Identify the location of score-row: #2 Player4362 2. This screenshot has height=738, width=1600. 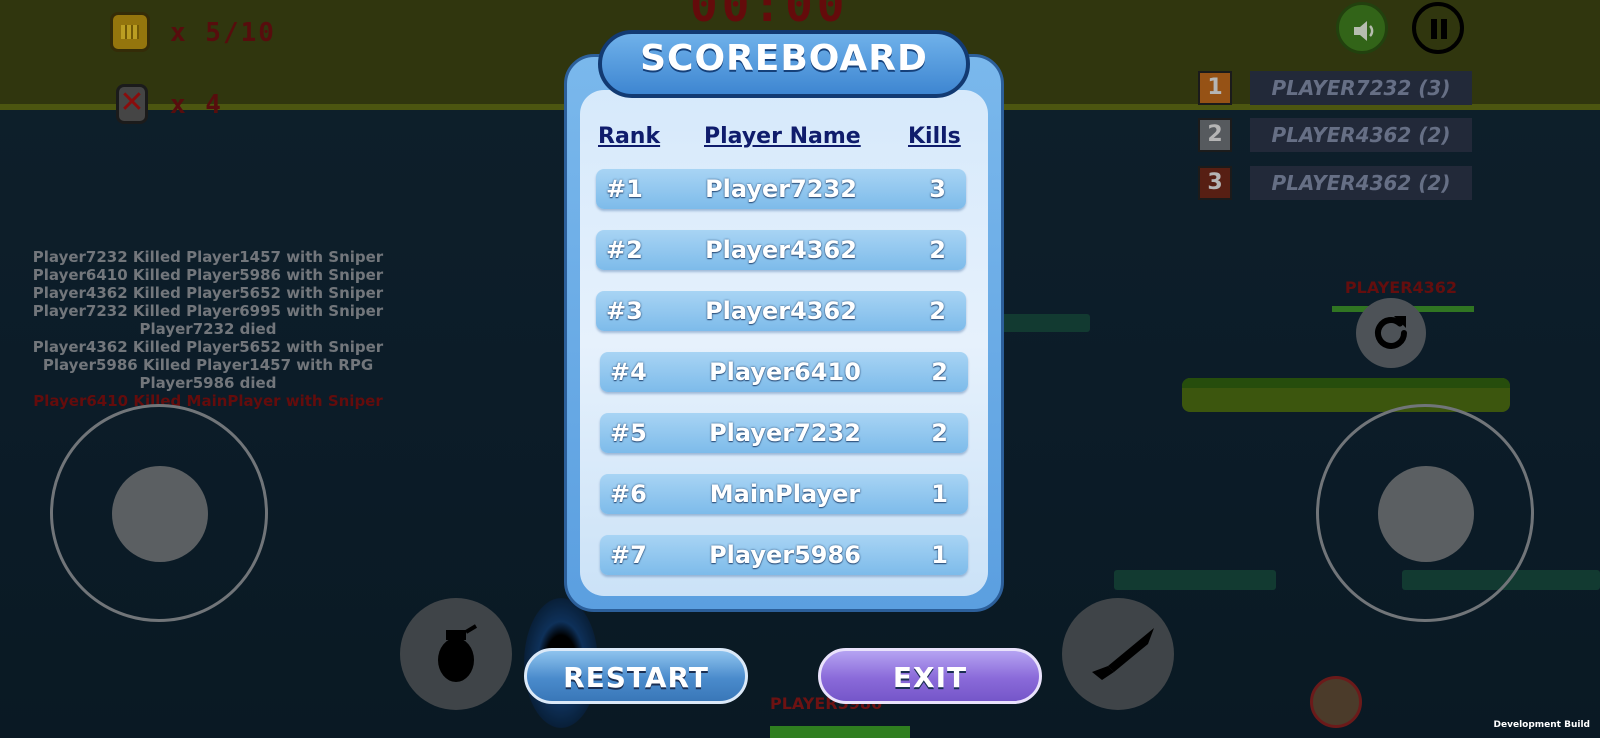
(781, 250).